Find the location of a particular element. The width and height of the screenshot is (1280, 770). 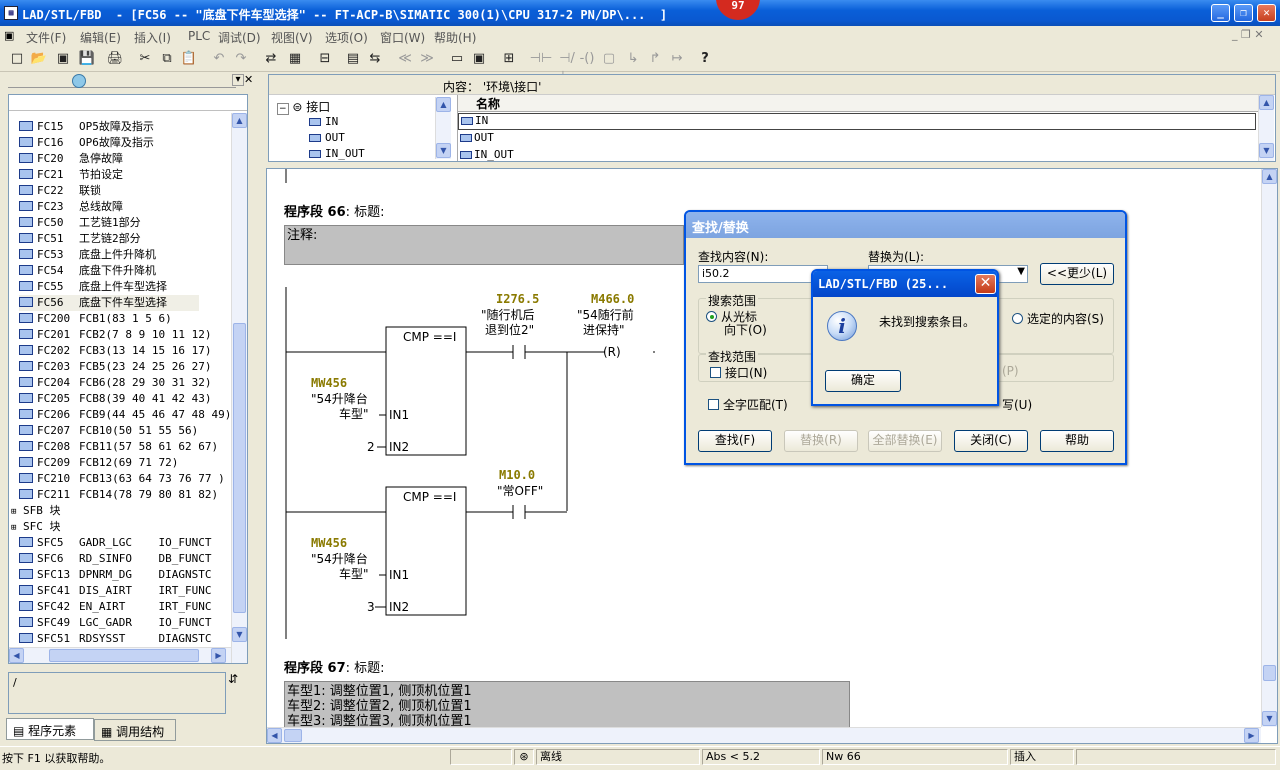

tree-hscrollbar: ◀ ▶ is located at coordinates (120, 655).